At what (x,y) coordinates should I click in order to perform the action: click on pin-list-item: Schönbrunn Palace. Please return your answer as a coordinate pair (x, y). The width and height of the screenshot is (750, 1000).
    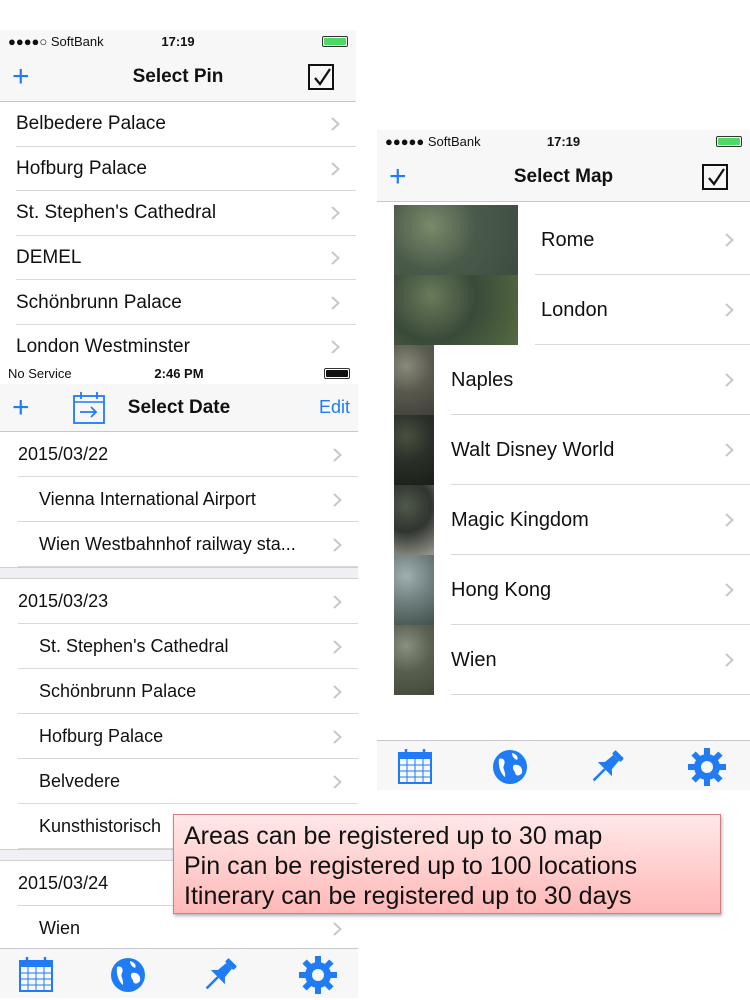
    Looking at the image, I should click on (178, 302).